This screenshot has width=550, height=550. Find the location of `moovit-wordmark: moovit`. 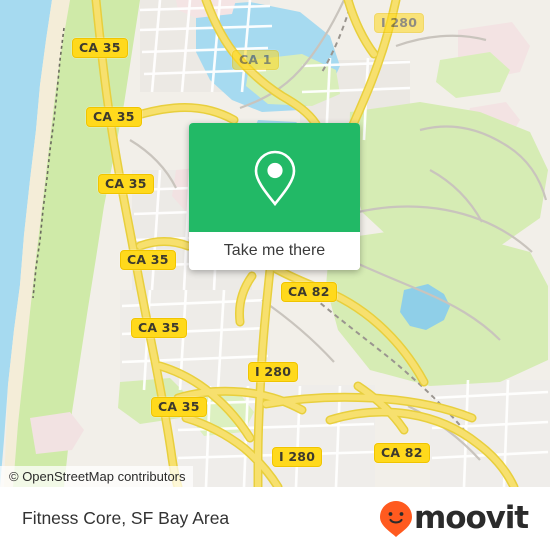

moovit-wordmark: moovit is located at coordinates (471, 518).